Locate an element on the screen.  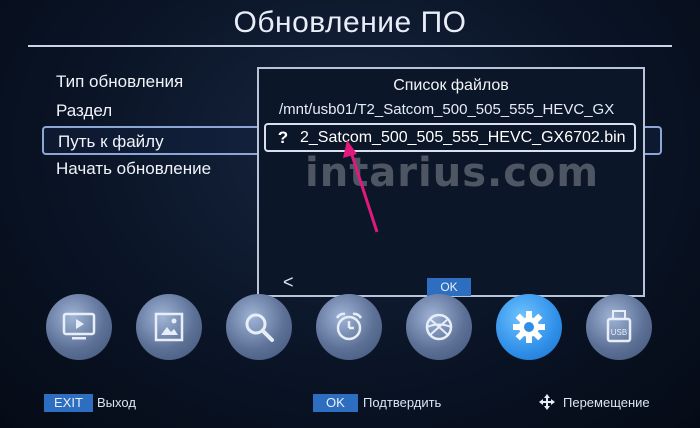
svg-text: USB is located at coordinates (619, 332).